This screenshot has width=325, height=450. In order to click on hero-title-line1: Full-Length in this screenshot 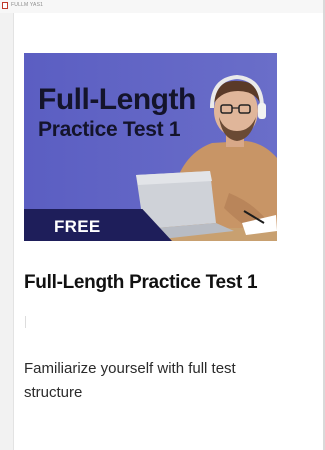, I will do `click(117, 99)`.